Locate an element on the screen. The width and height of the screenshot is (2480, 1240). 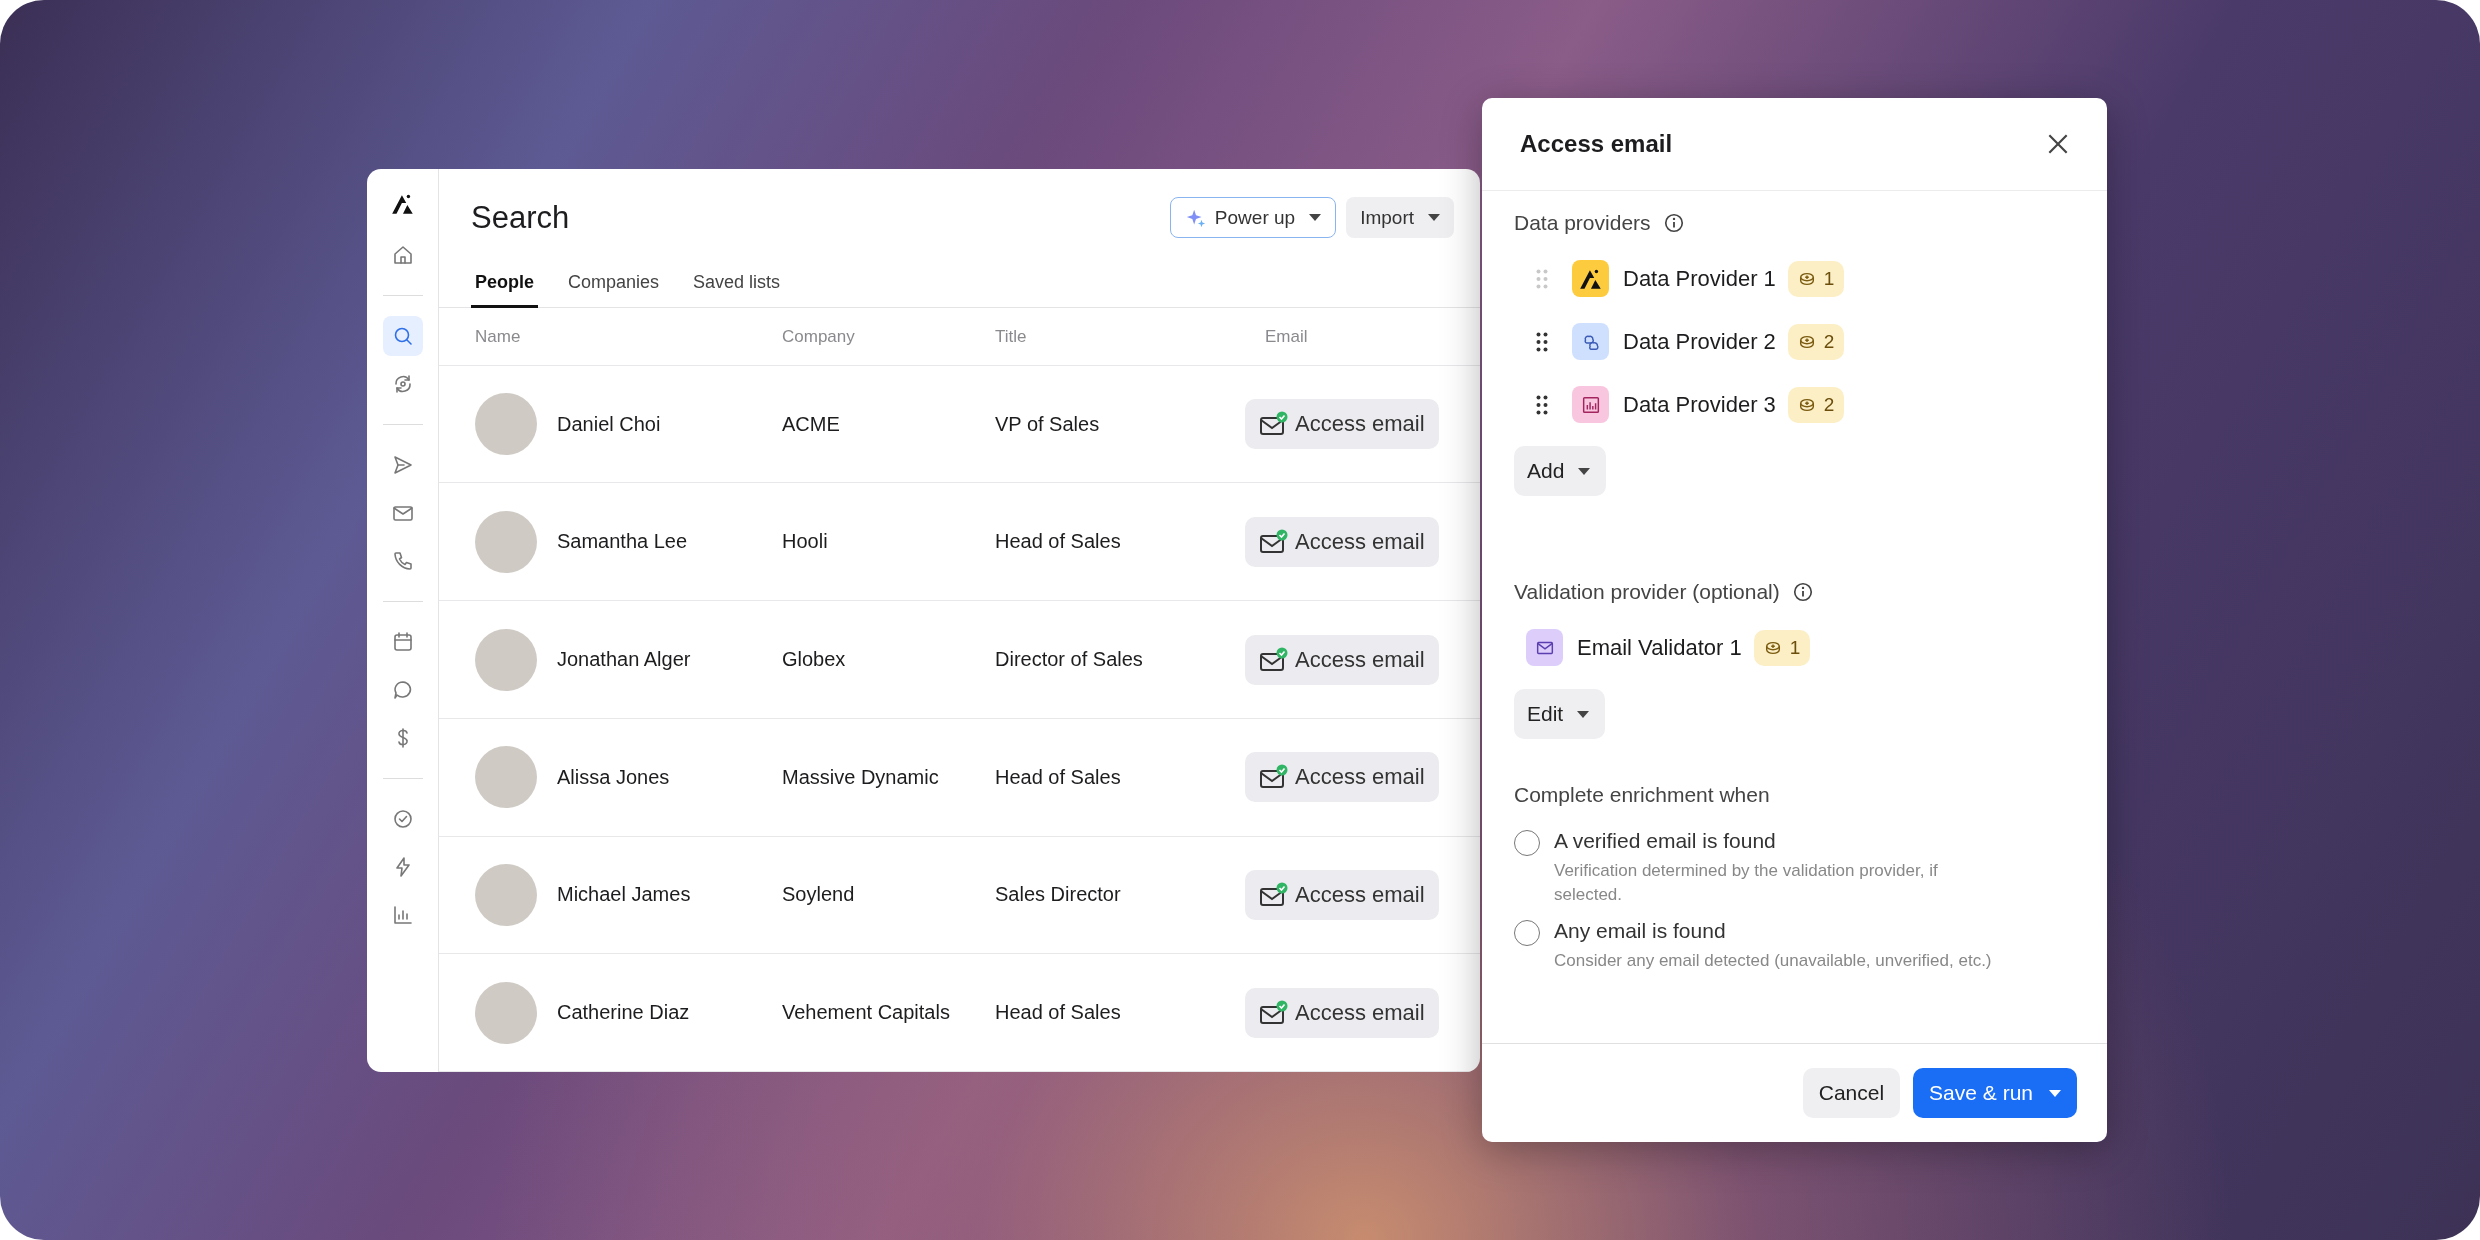
edit-button: Edit is located at coordinates (1560, 714).